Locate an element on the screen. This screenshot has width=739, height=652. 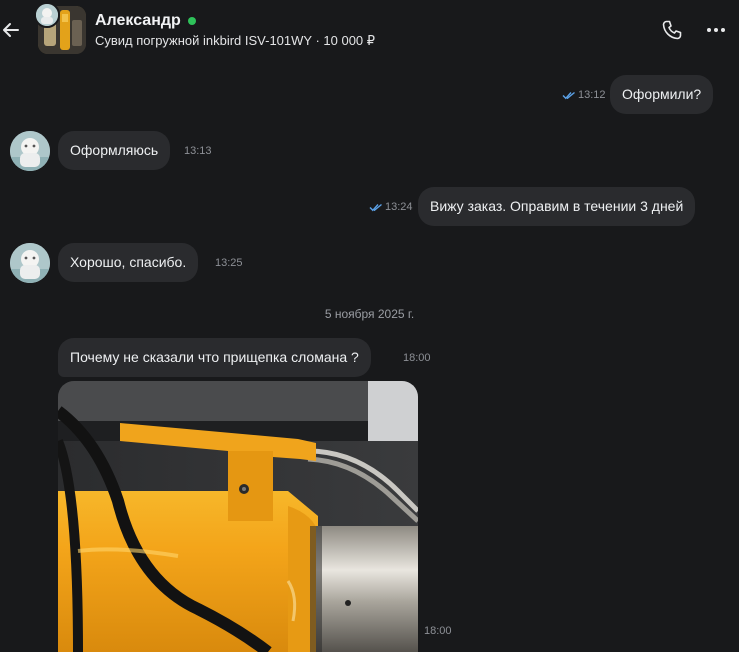
back-button is located at coordinates (11, 30).